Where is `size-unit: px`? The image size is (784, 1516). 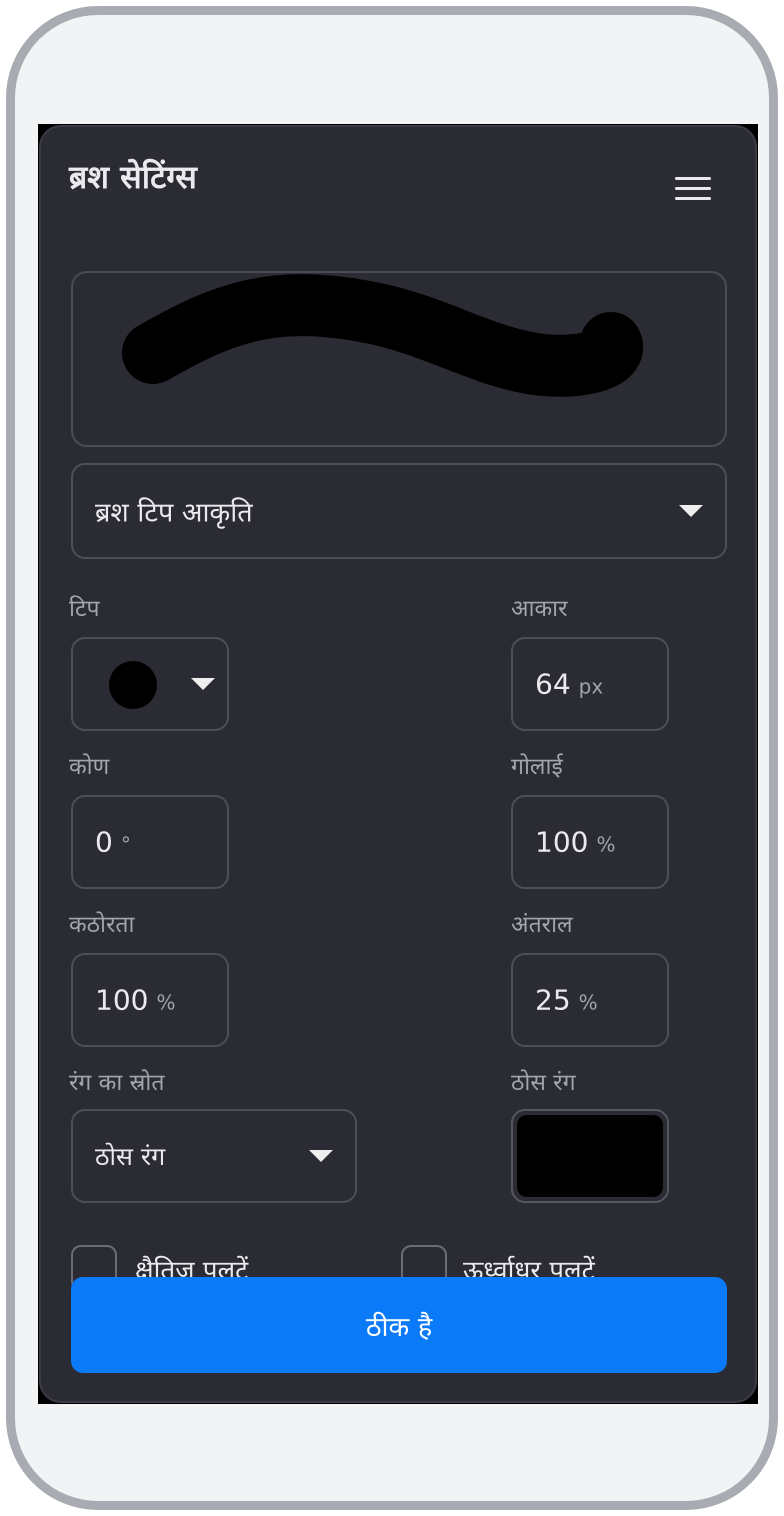 size-unit: px is located at coordinates (591, 686).